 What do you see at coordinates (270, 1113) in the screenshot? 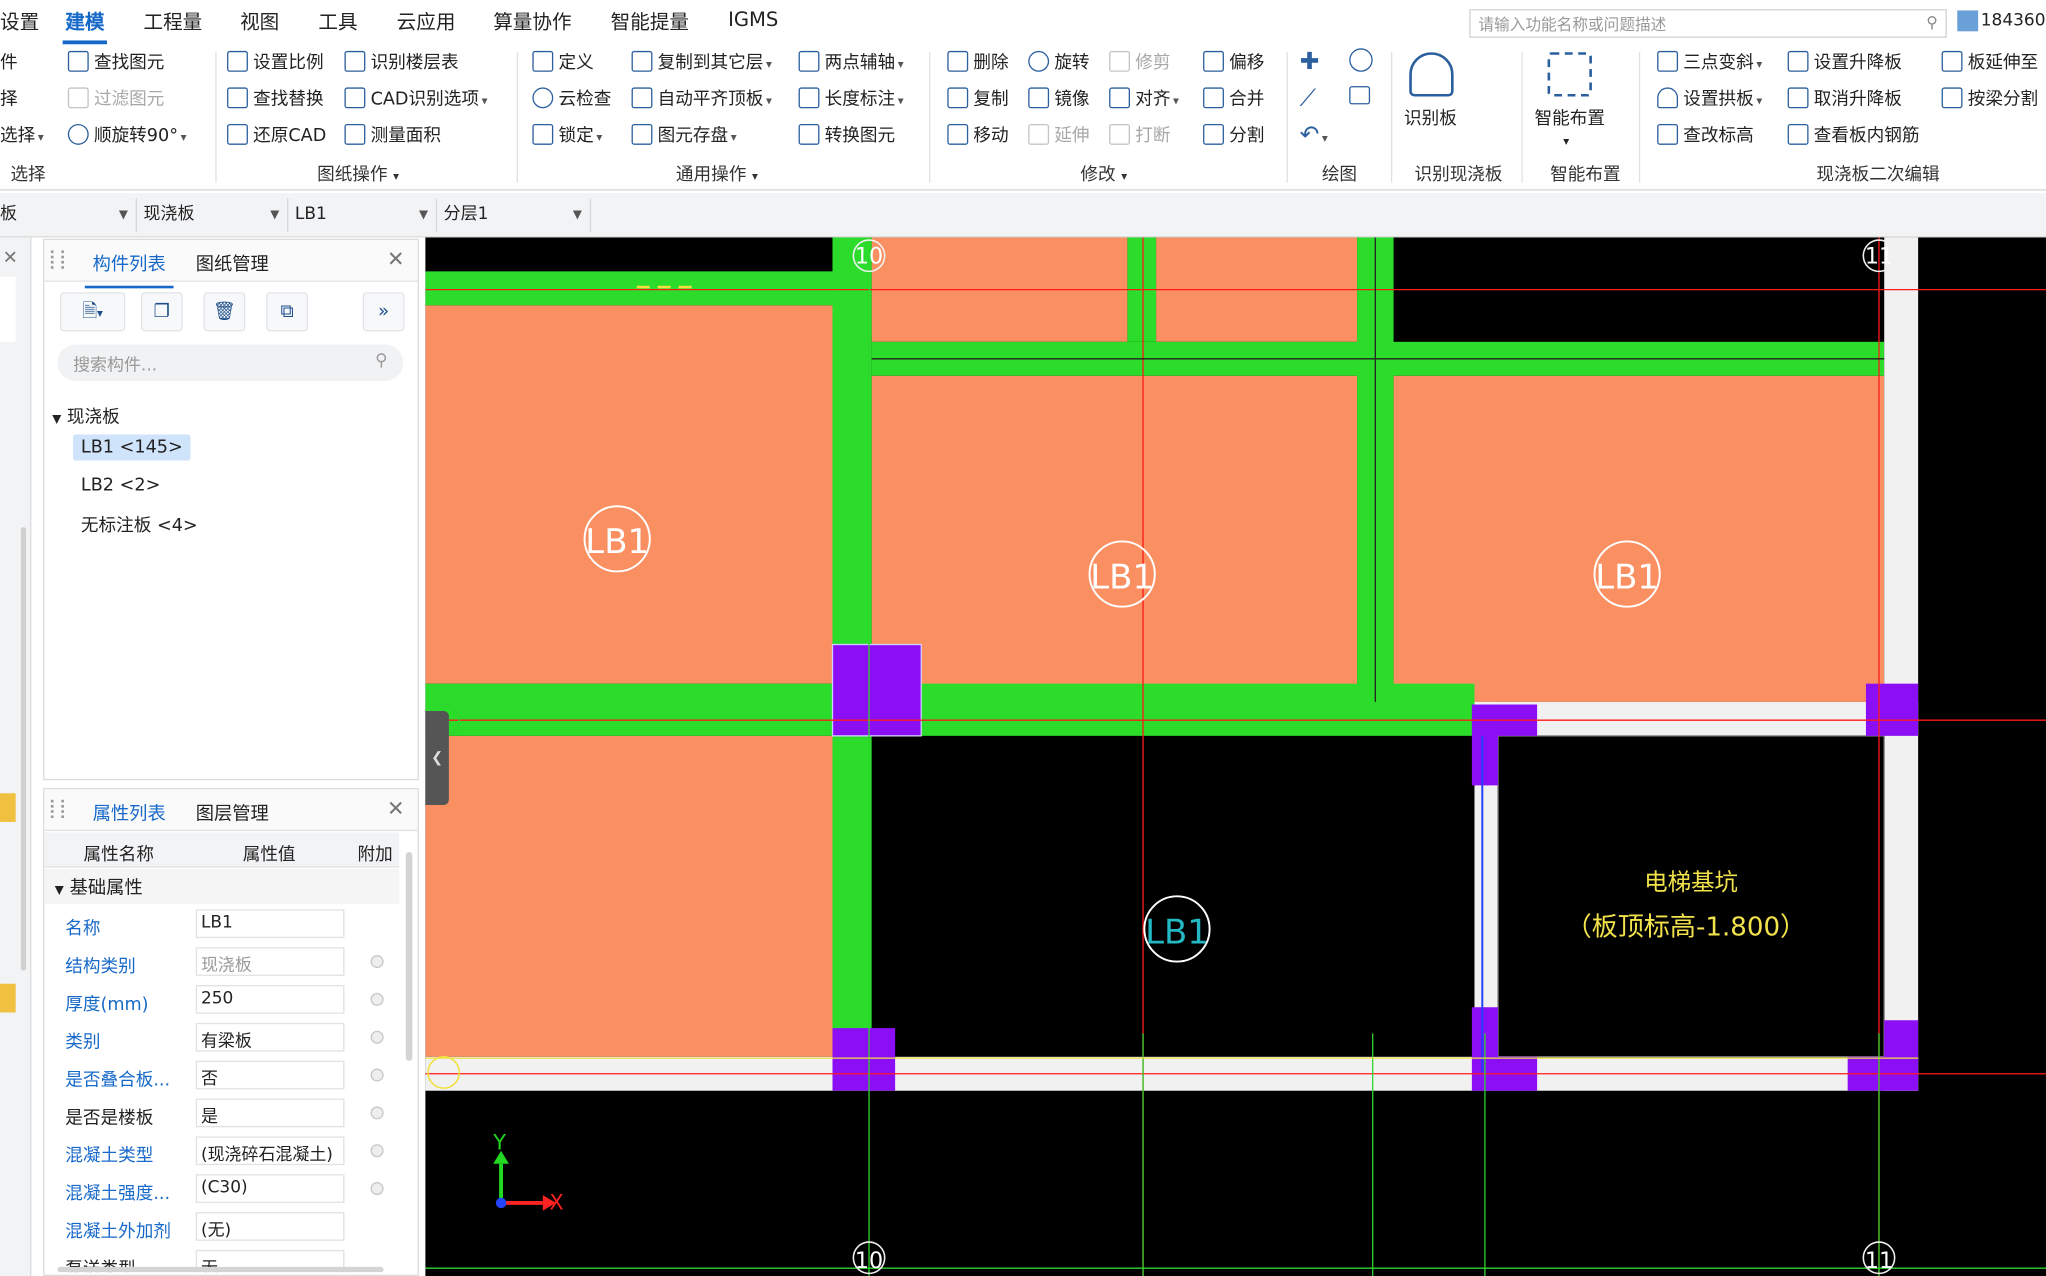
I see `prop-value-input: 是` at bounding box center [270, 1113].